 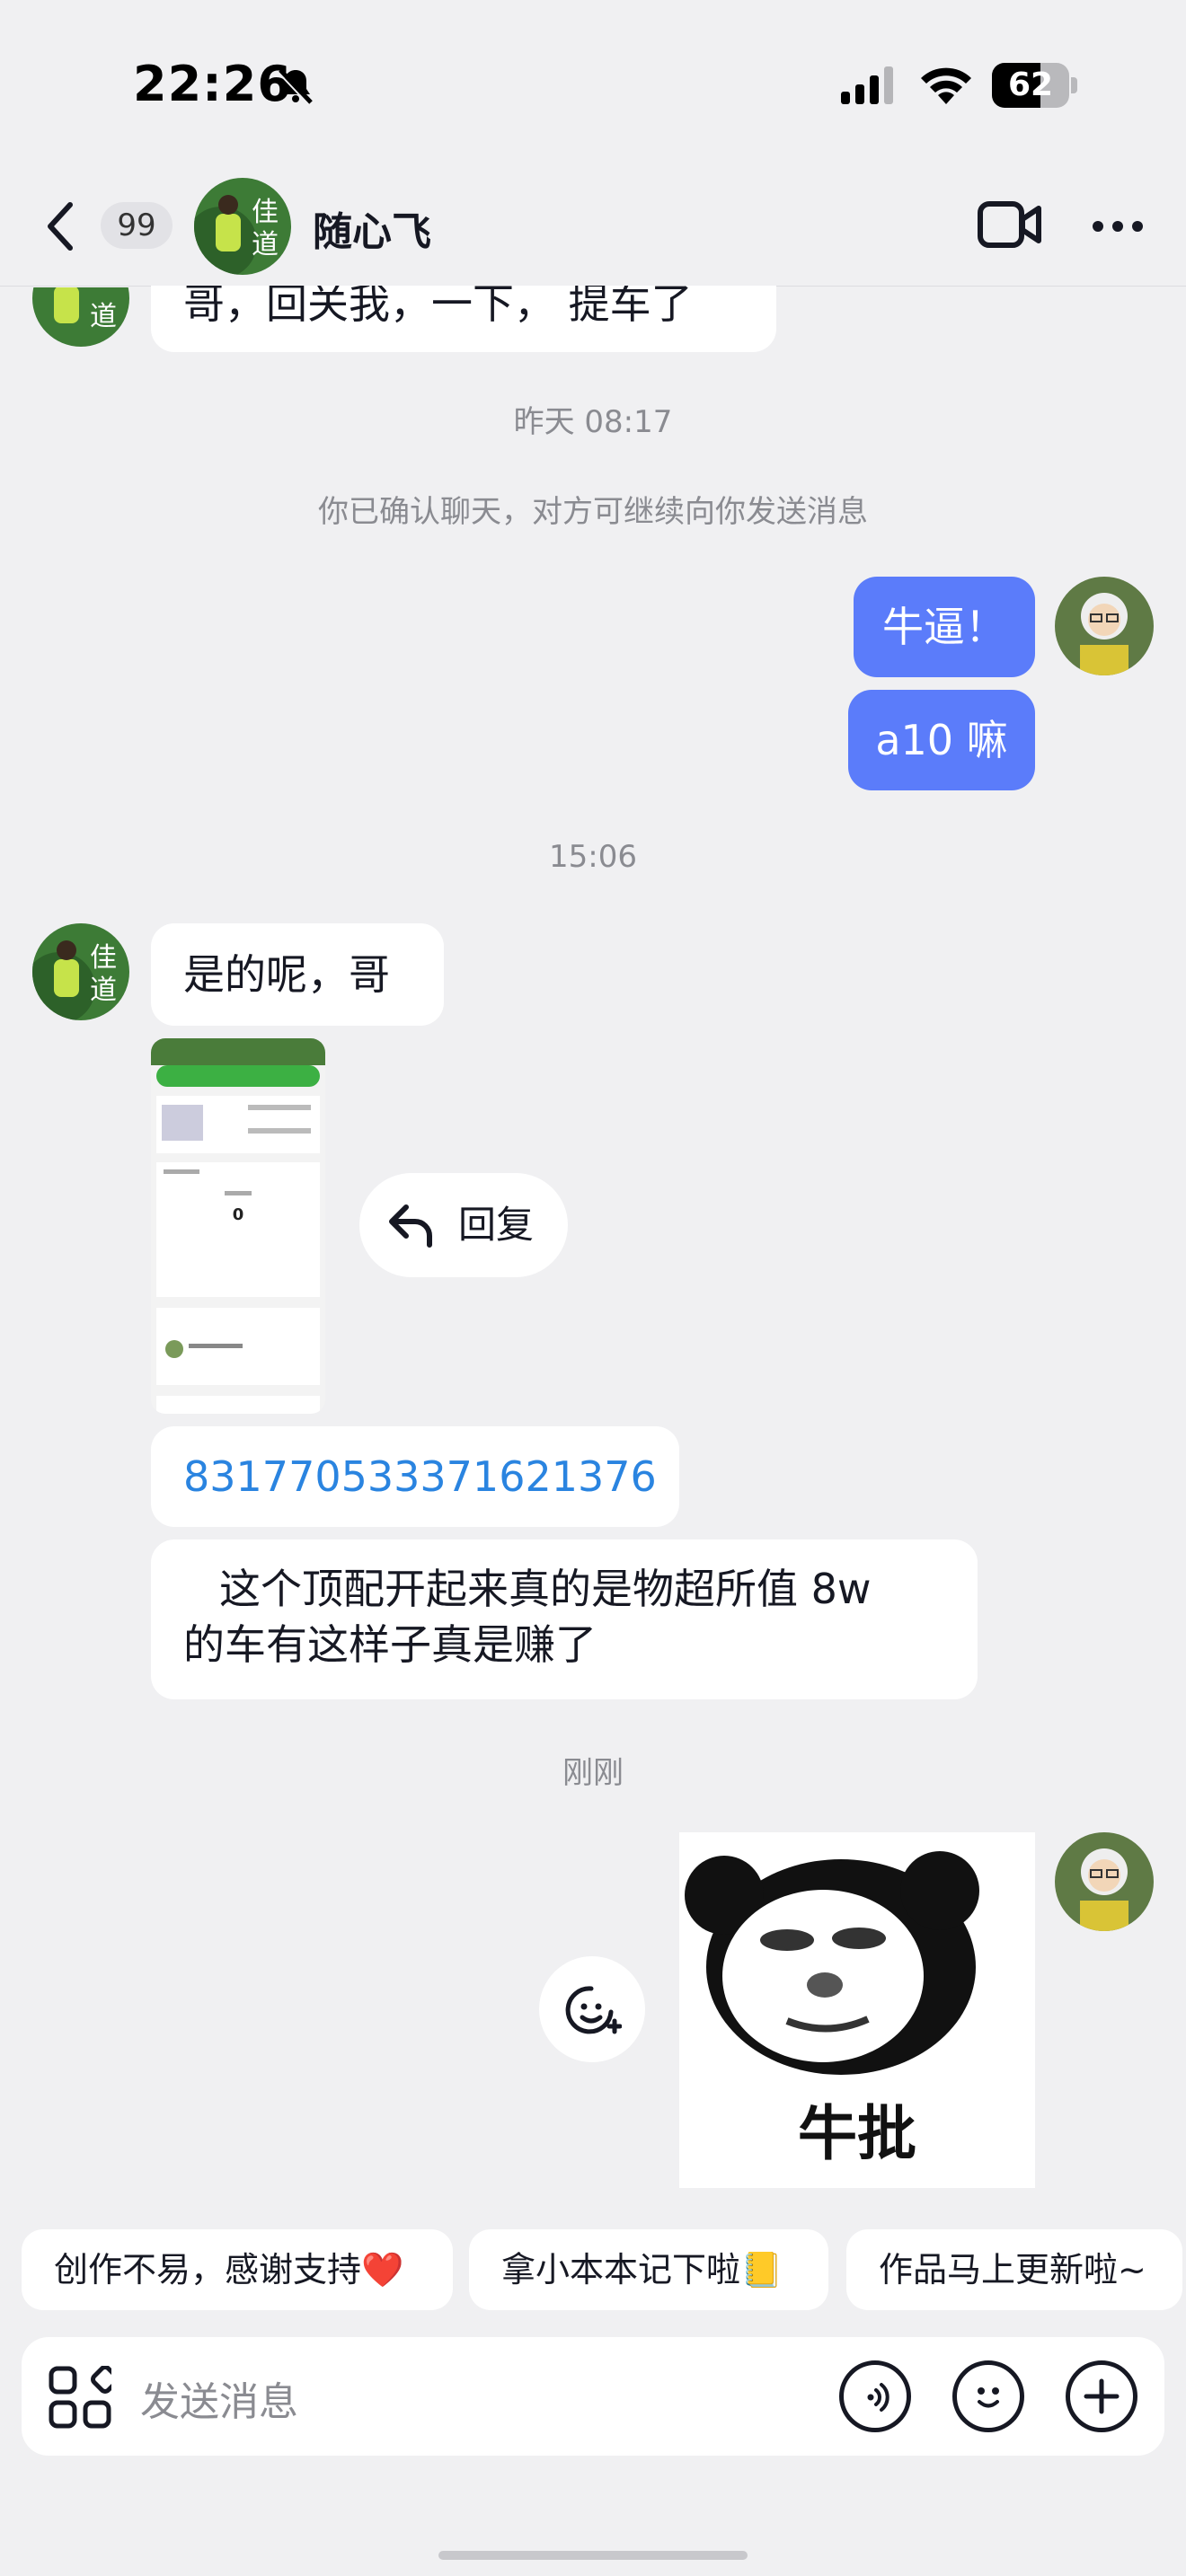 I want to click on message-input: 发送消息, so click(x=219, y=2398).